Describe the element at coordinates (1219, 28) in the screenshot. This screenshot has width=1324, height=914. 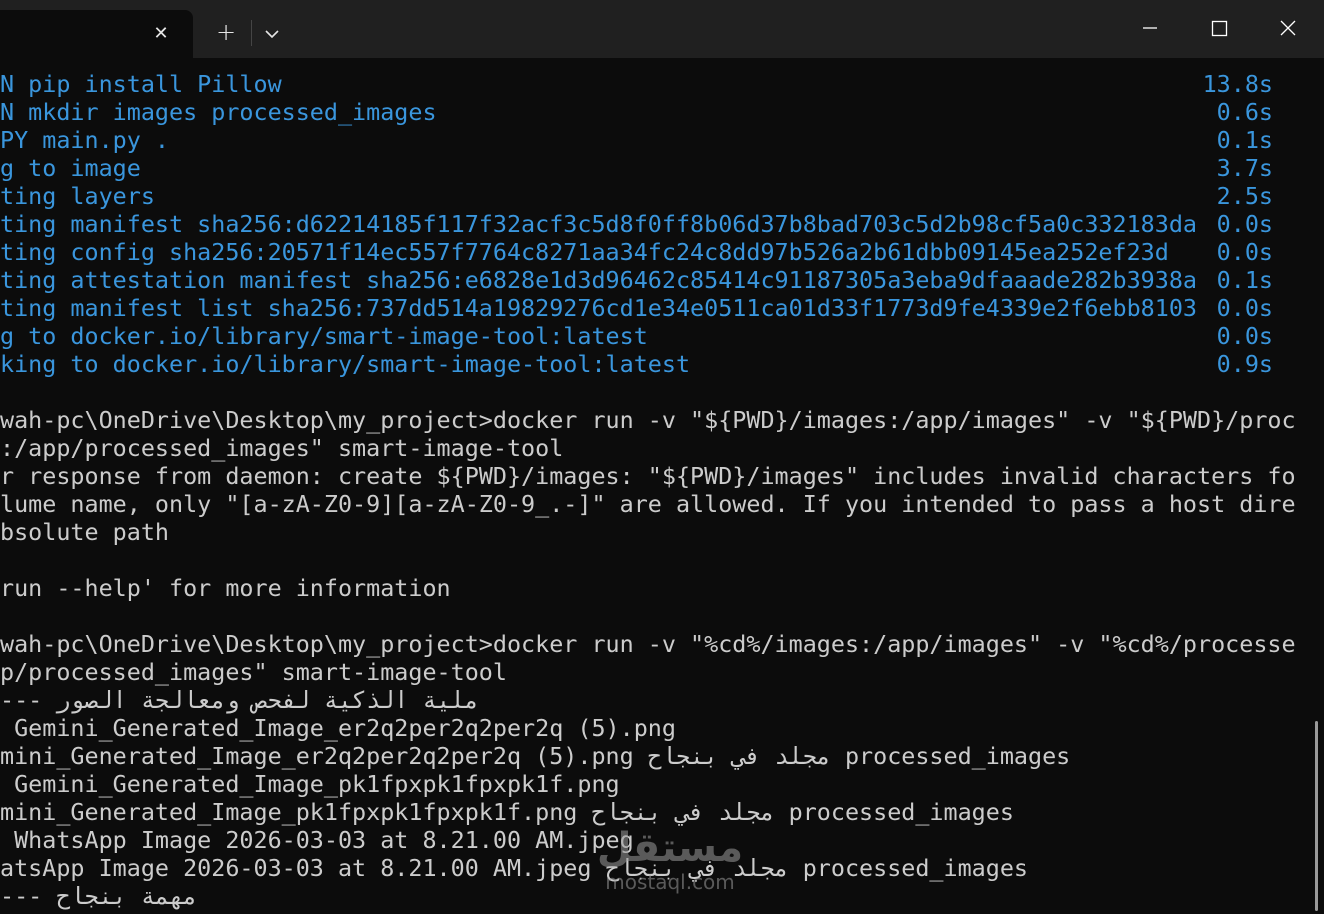
I see `maximize-icon` at that location.